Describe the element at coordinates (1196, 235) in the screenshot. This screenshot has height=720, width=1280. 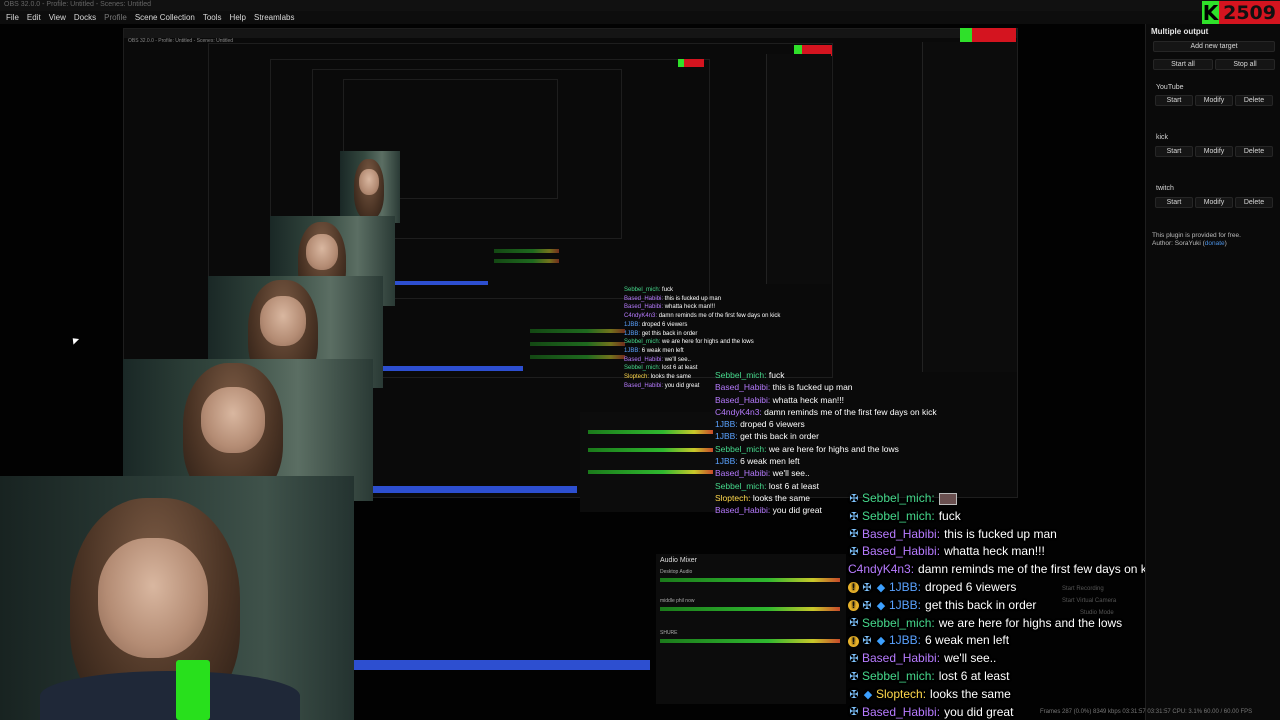
I see `plugin-note-line1: This plugin is provided for free.` at that location.